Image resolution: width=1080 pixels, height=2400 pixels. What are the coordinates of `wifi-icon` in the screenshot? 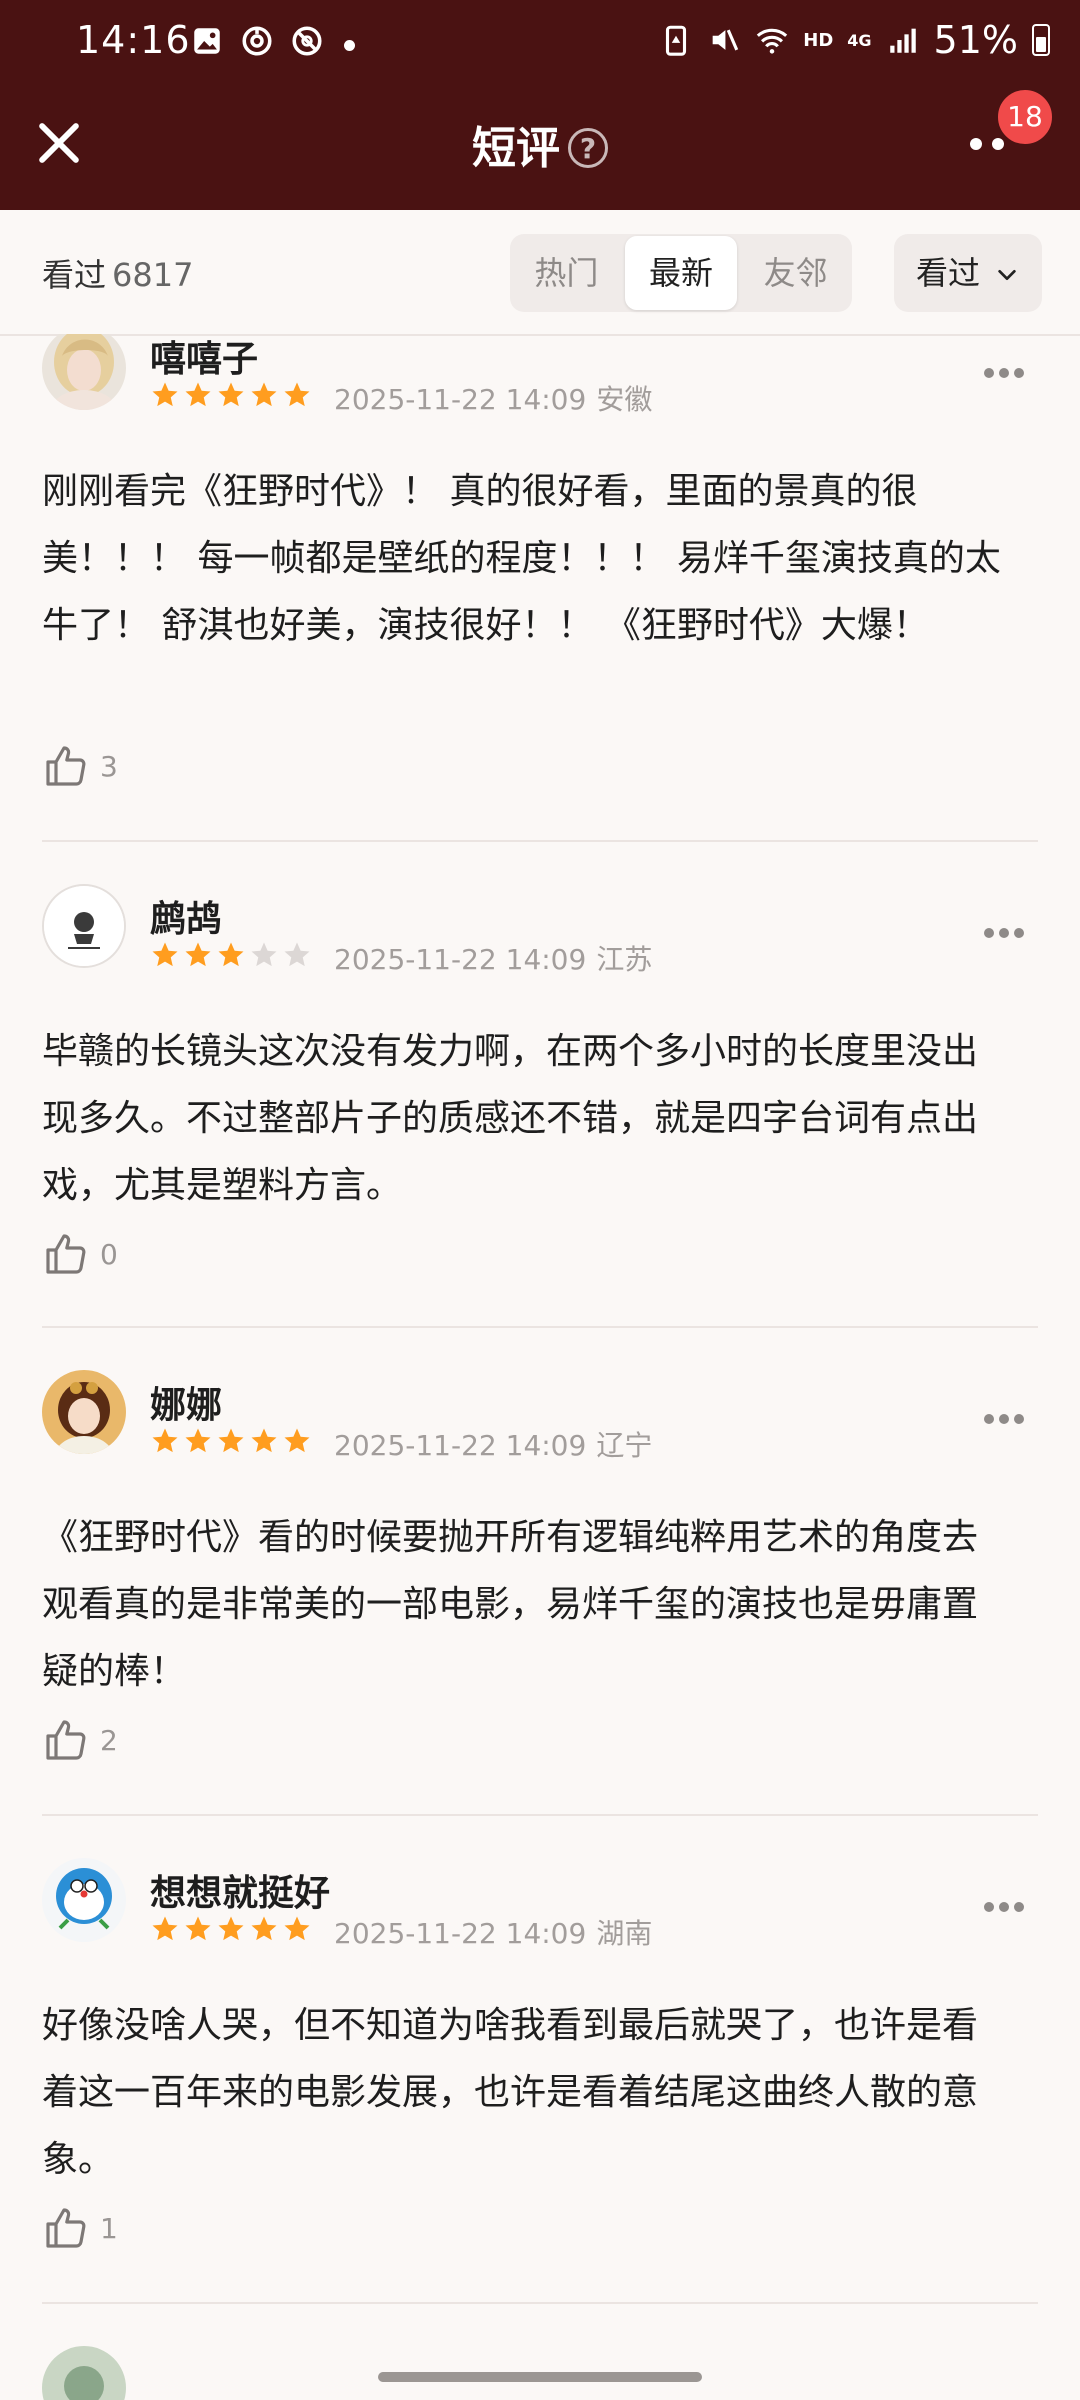 It's located at (772, 41).